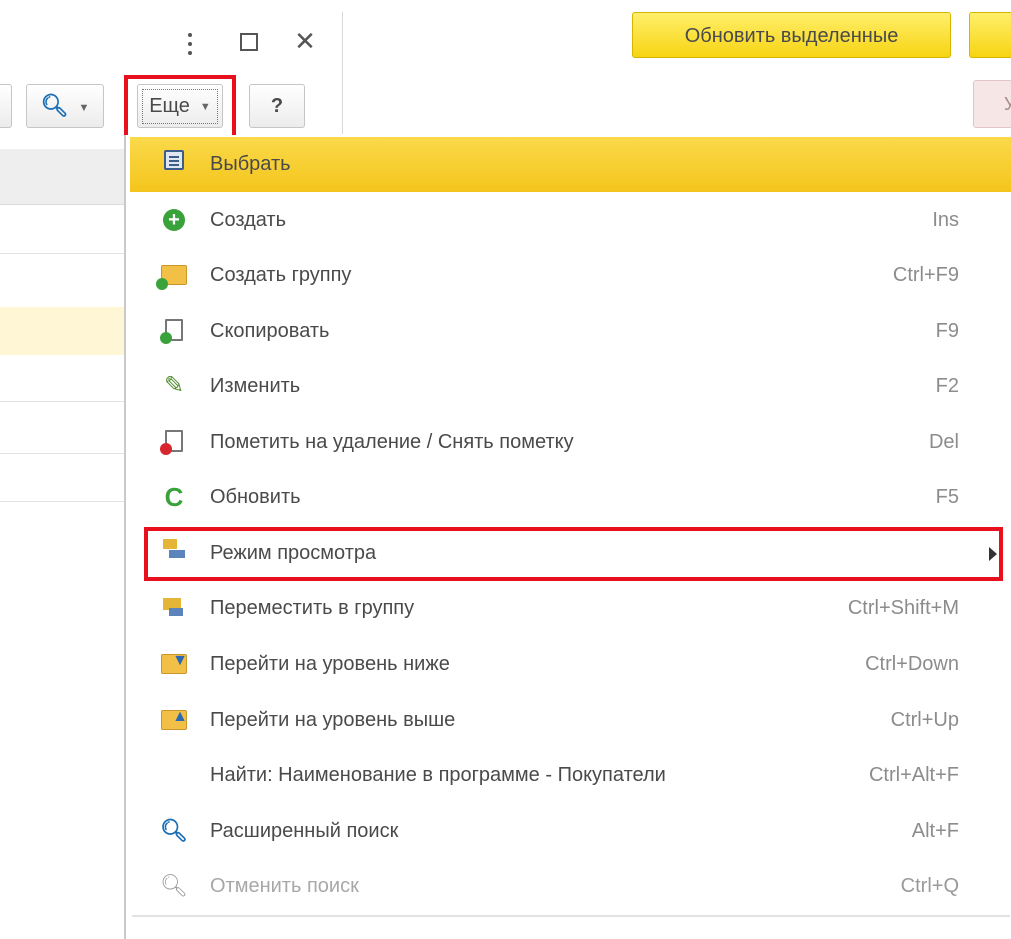 The width and height of the screenshot is (1011, 939). I want to click on choose-icon, so click(174, 164).